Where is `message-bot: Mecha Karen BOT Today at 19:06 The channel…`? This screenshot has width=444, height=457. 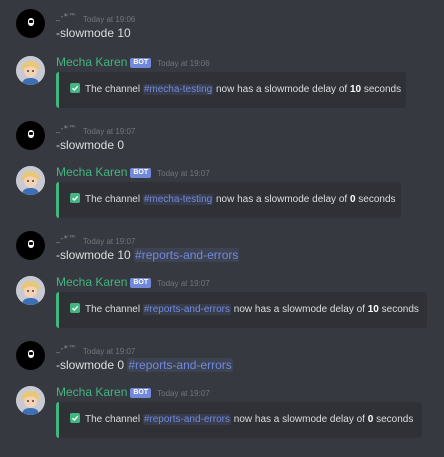 message-bot: Mecha Karen BOT Today at 19:06 The channel… is located at coordinates (222, 81).